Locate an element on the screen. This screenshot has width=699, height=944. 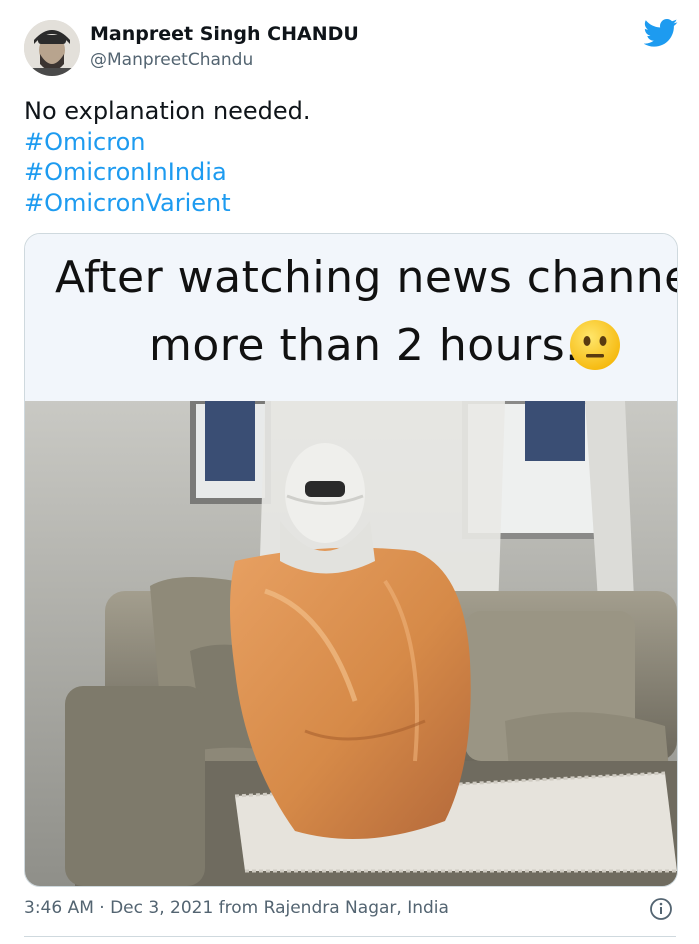
hashtag-link: #OmicronInIndia is located at coordinates (167, 172).